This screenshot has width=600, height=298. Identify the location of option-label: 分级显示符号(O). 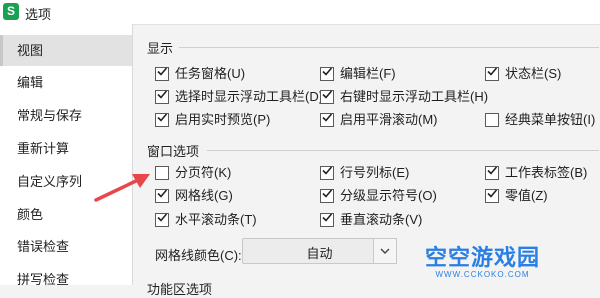
(388, 195).